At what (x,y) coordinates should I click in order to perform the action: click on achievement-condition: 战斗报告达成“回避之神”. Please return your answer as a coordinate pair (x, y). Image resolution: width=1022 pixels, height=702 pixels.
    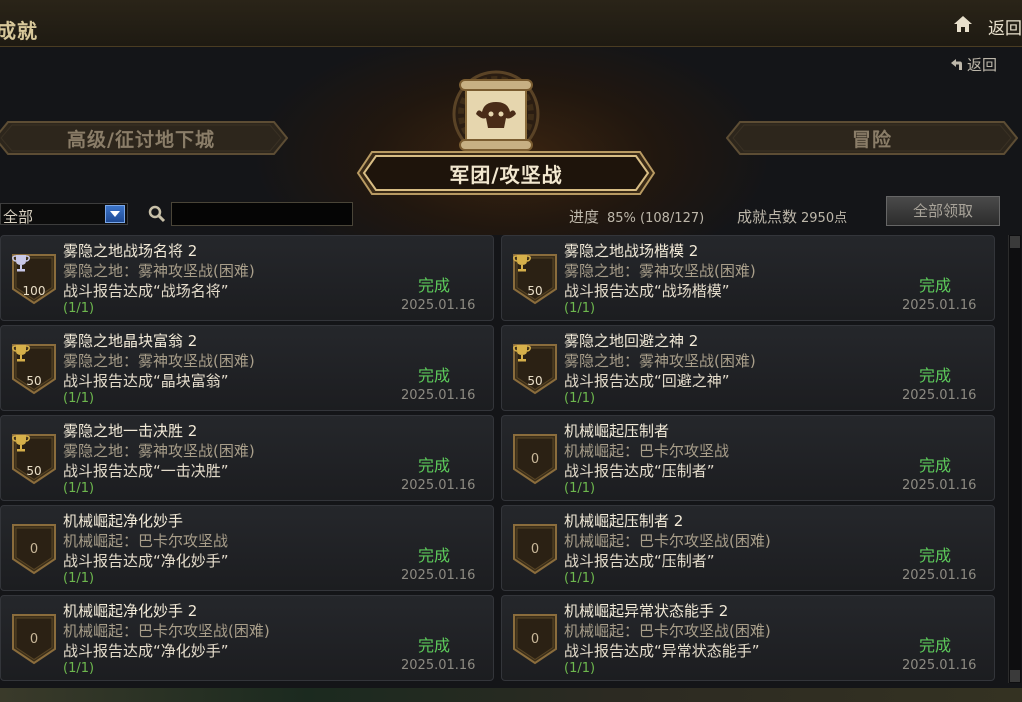
    Looking at the image, I should click on (647, 381).